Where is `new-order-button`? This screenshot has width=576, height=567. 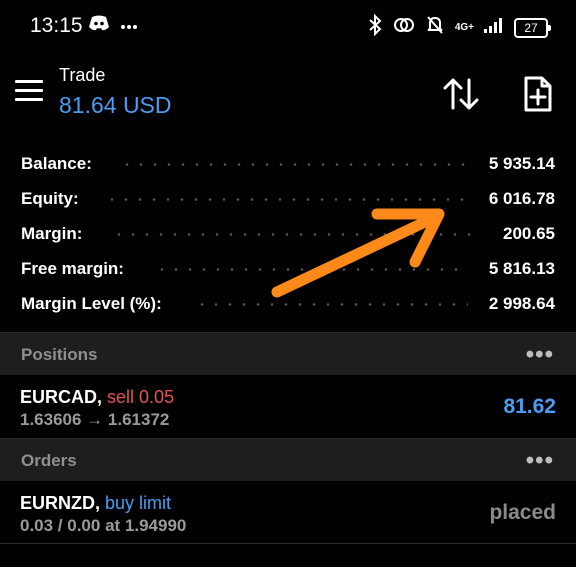
new-order-button is located at coordinates (538, 94).